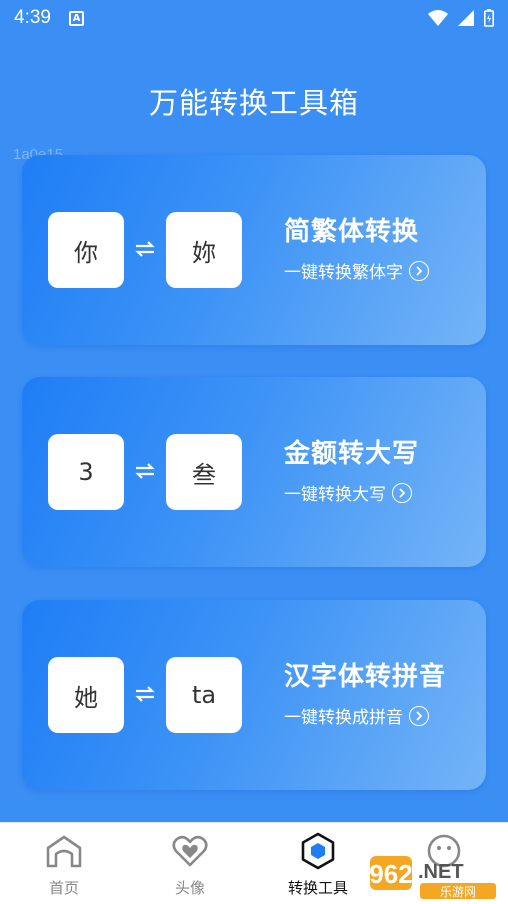  I want to click on card-subtitle-link: 一键转换大写, so click(348, 492).